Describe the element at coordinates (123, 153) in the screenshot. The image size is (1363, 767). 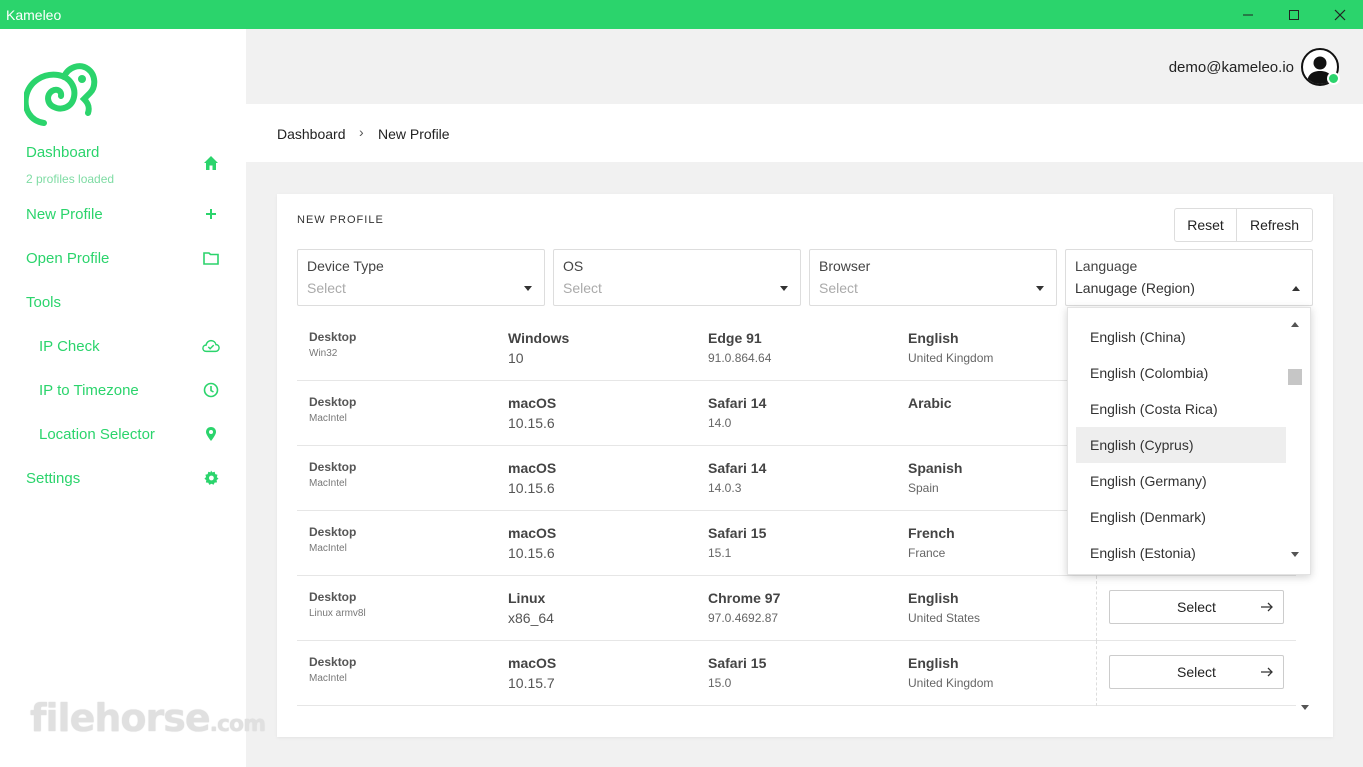
I see `sidebar-item-dashboard: Dashboard` at that location.